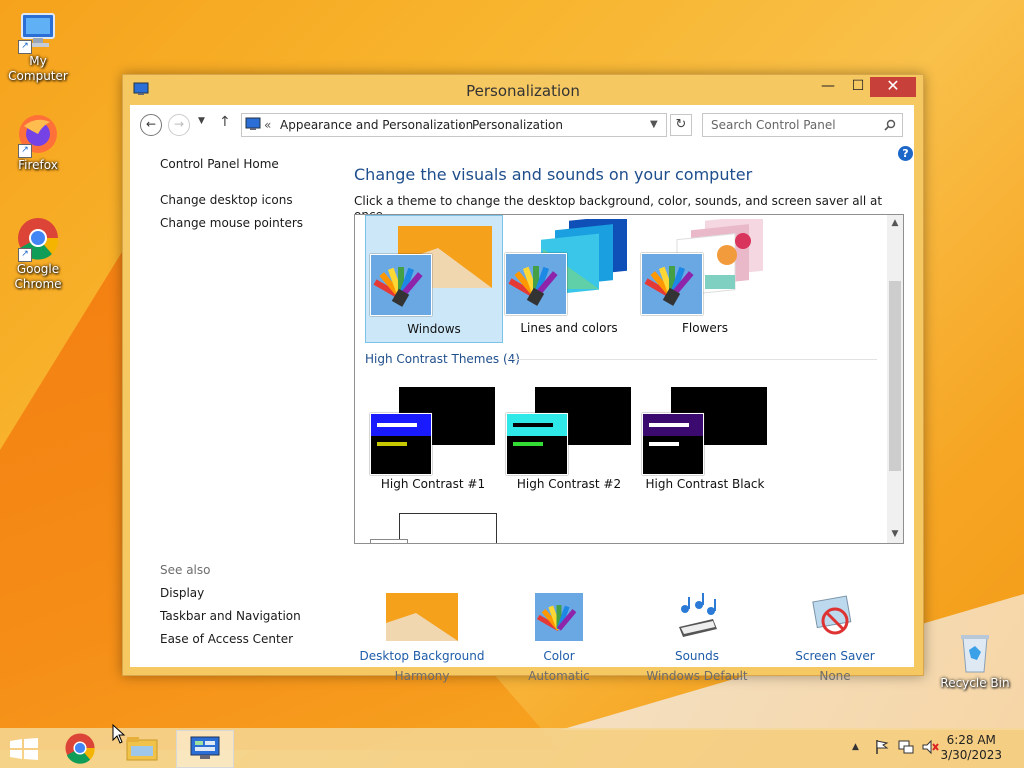  Describe the element at coordinates (895, 376) in the screenshot. I see `scroll-thumb` at that location.